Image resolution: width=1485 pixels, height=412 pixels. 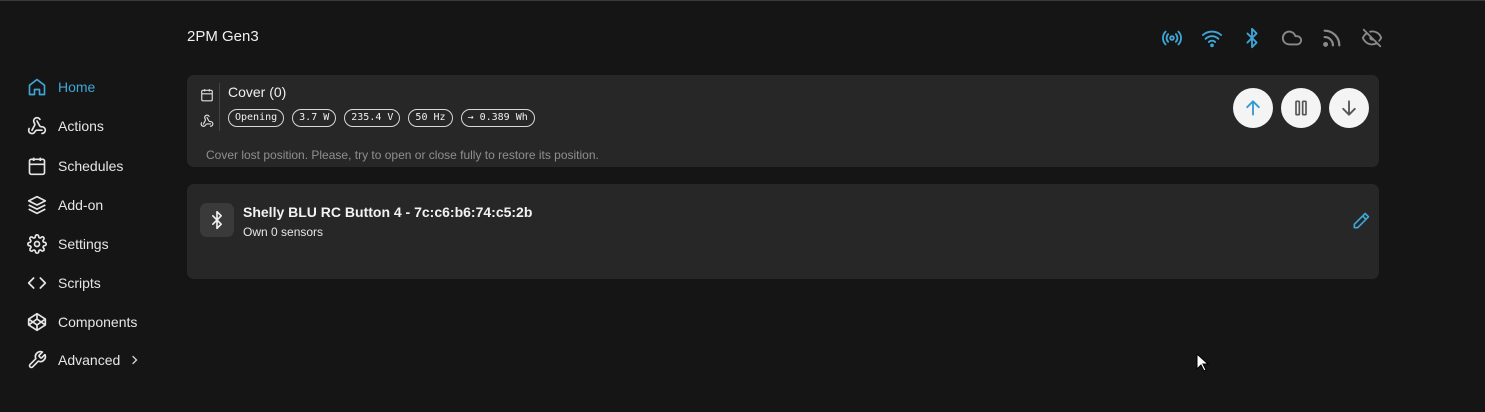 I want to click on sidebar-item-add-on: Add-on, so click(x=64, y=205).